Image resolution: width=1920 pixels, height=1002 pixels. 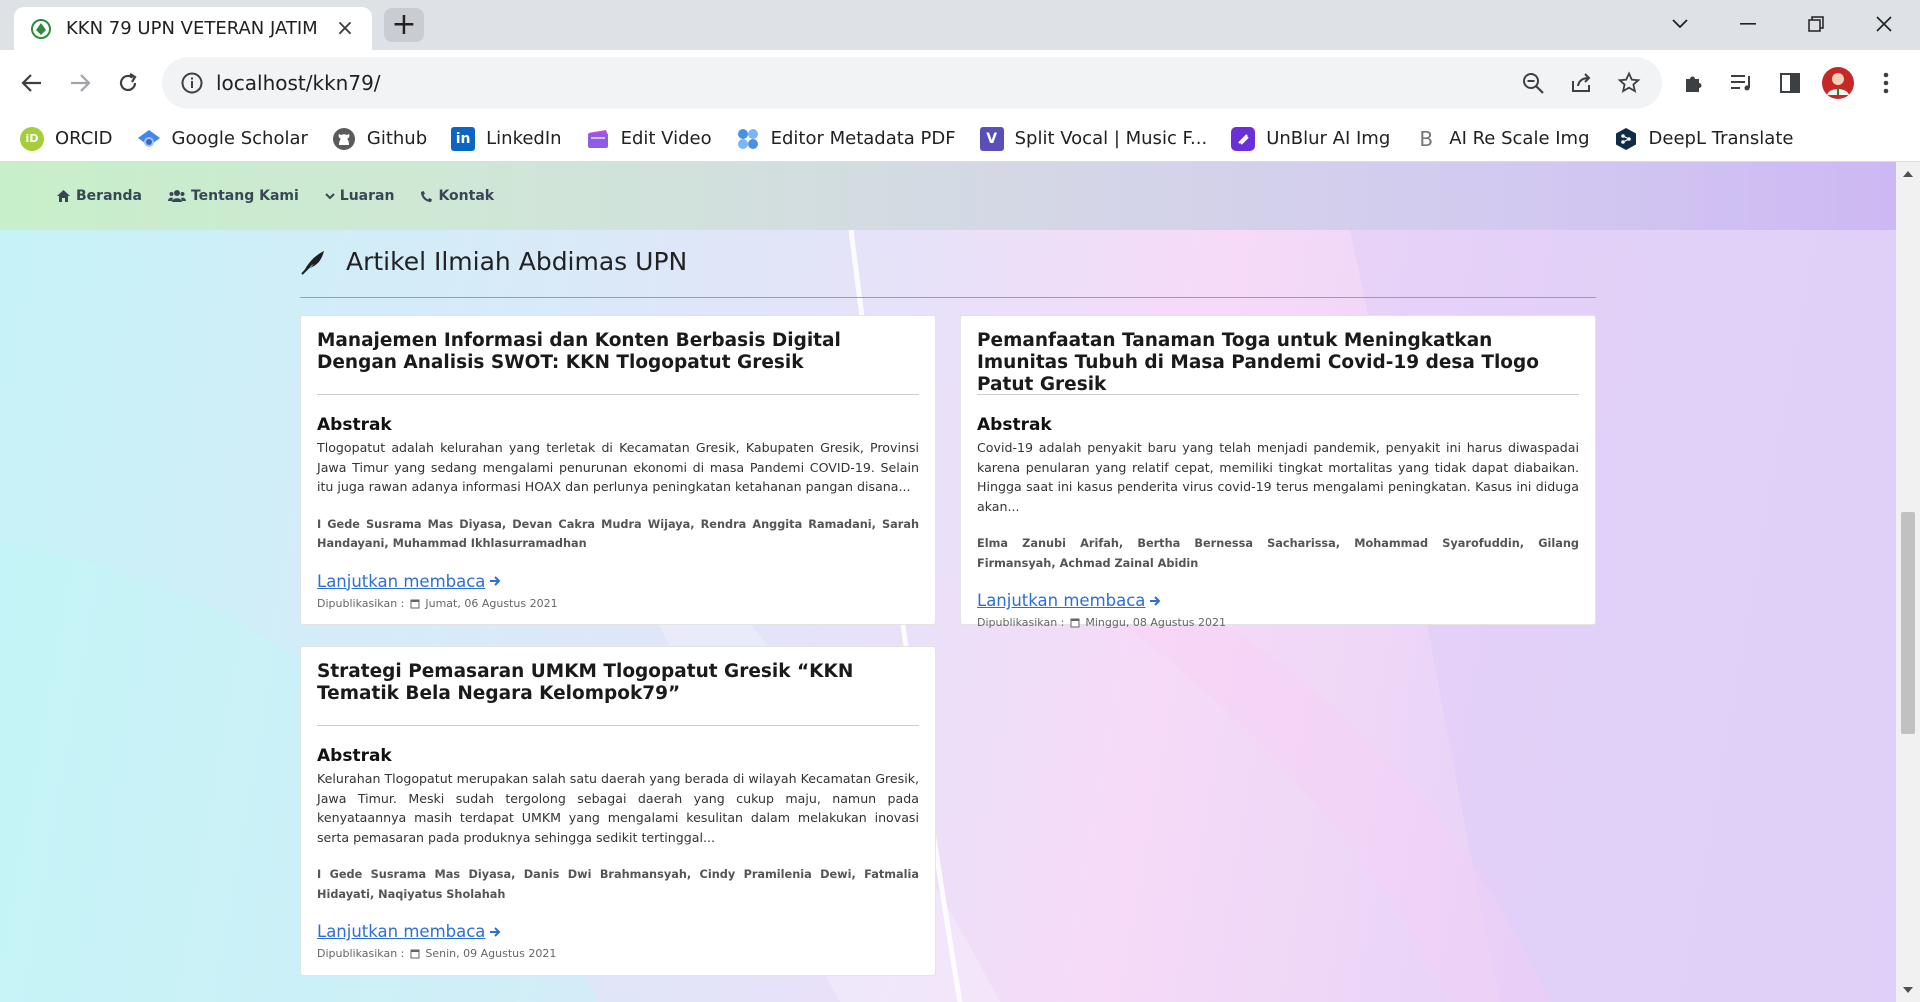 What do you see at coordinates (1790, 83) in the screenshot?
I see `side-panel-icon` at bounding box center [1790, 83].